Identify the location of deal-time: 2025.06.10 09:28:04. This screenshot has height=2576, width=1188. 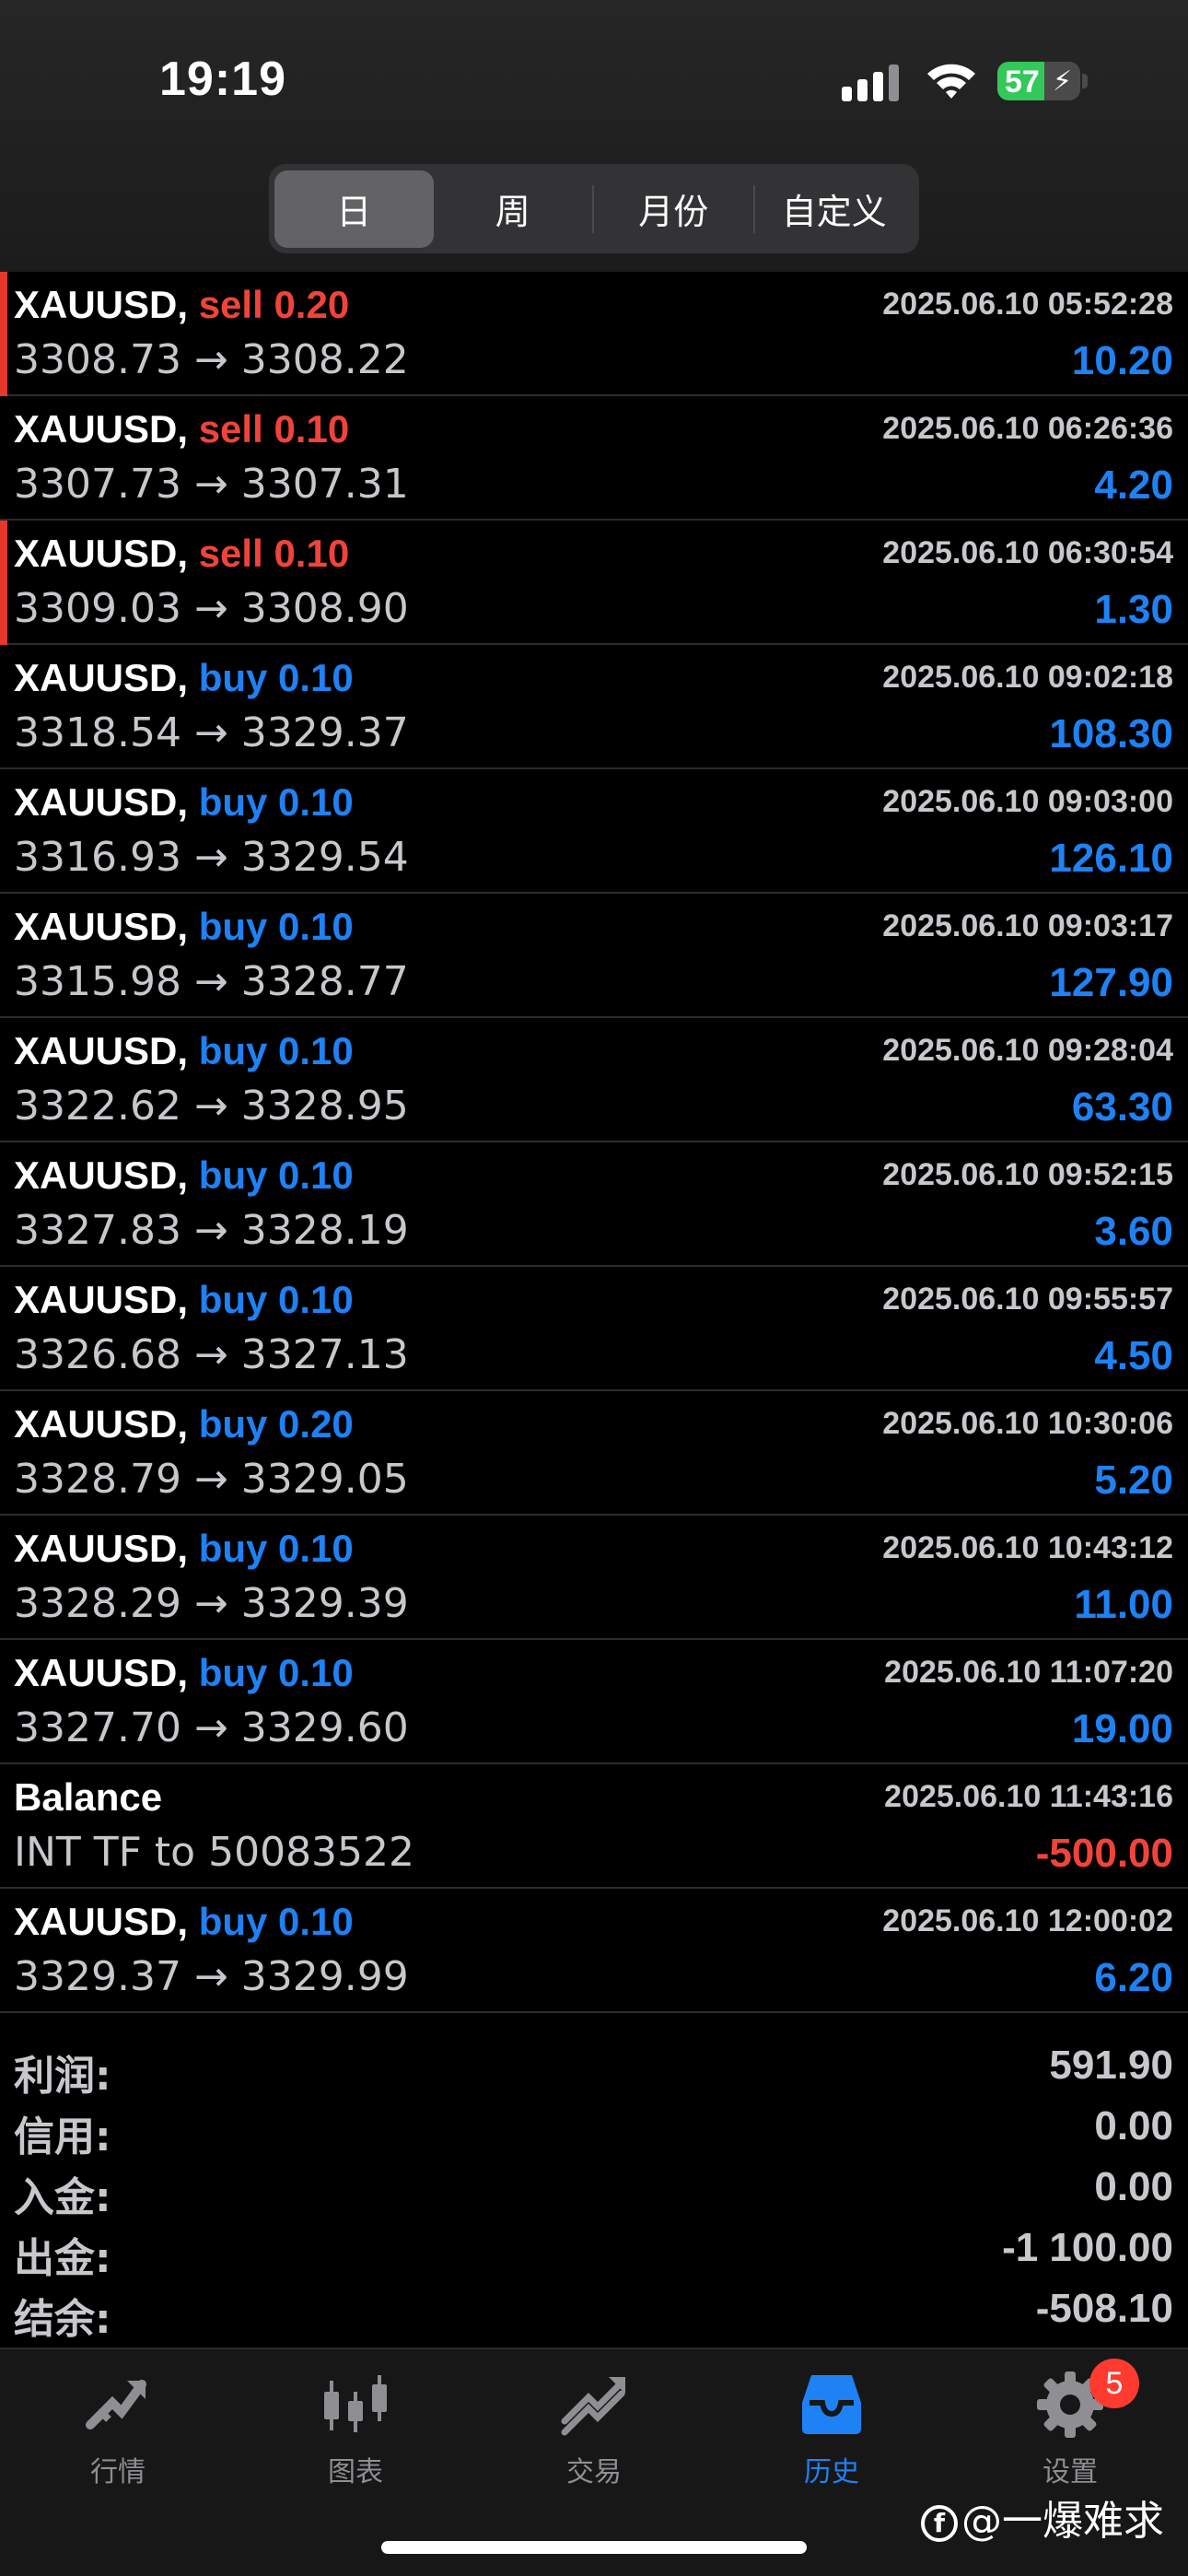
(1027, 1050).